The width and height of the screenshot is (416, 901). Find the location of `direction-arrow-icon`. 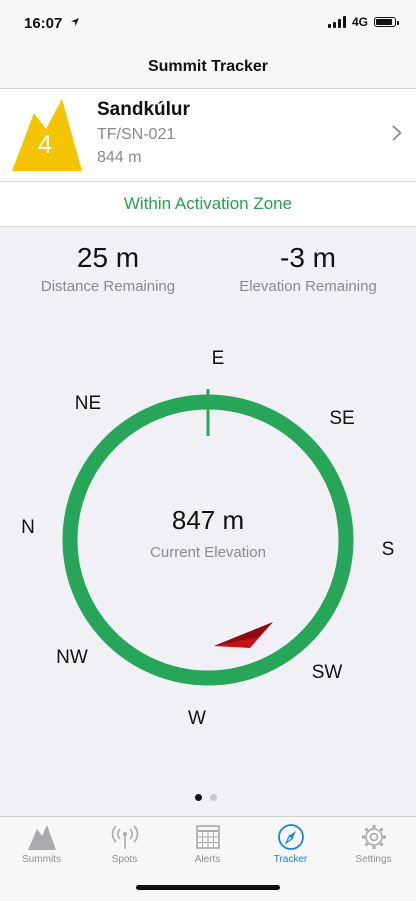

direction-arrow-icon is located at coordinates (243, 635).